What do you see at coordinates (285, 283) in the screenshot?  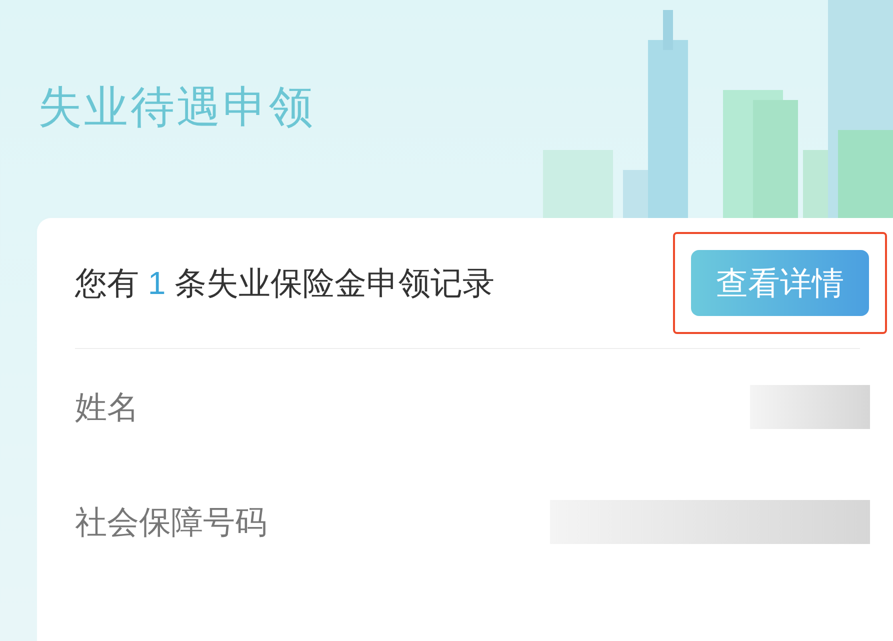 I see `record-summary: 您有 1 条失业保险金申领记录` at bounding box center [285, 283].